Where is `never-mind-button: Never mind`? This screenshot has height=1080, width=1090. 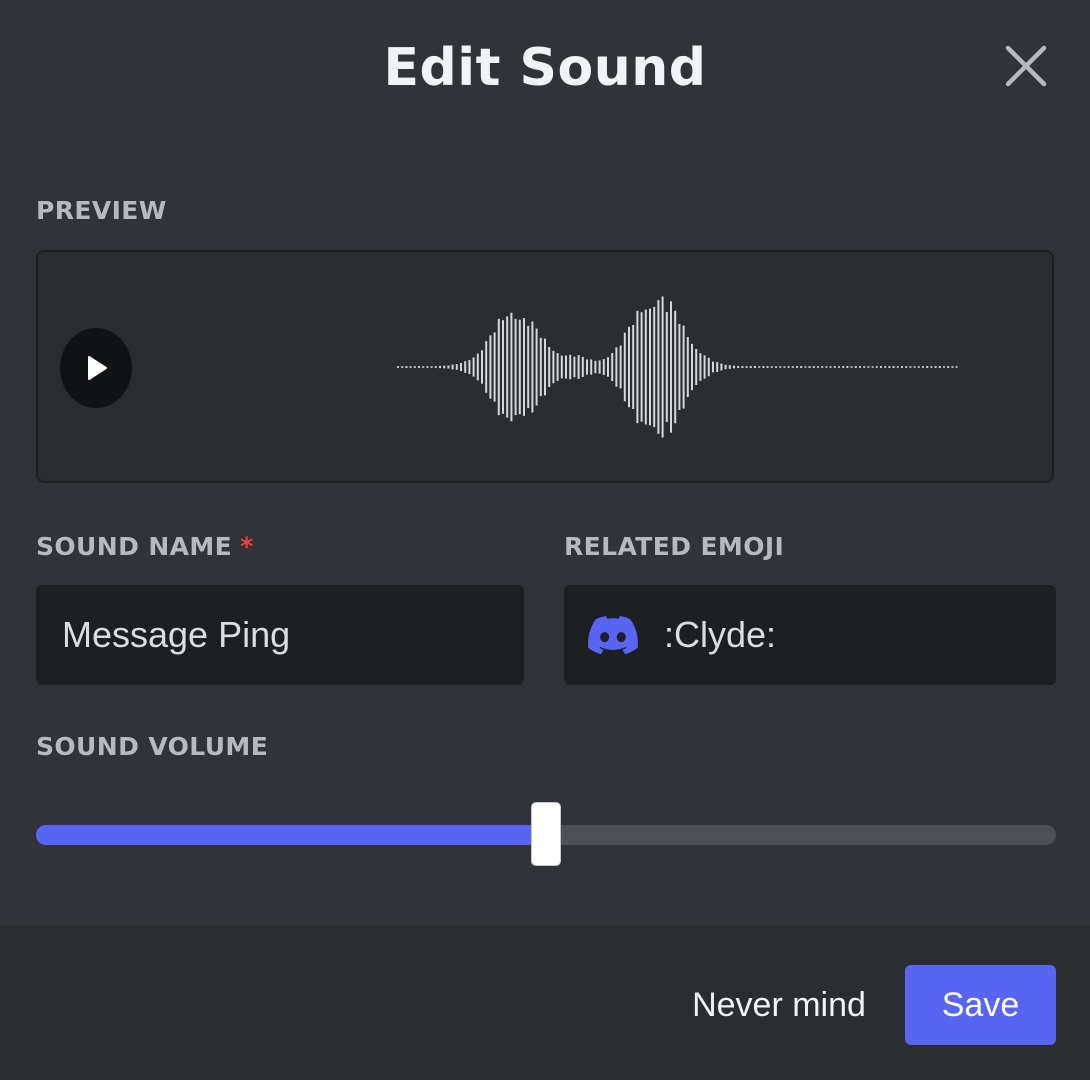 never-mind-button: Never mind is located at coordinates (779, 1005).